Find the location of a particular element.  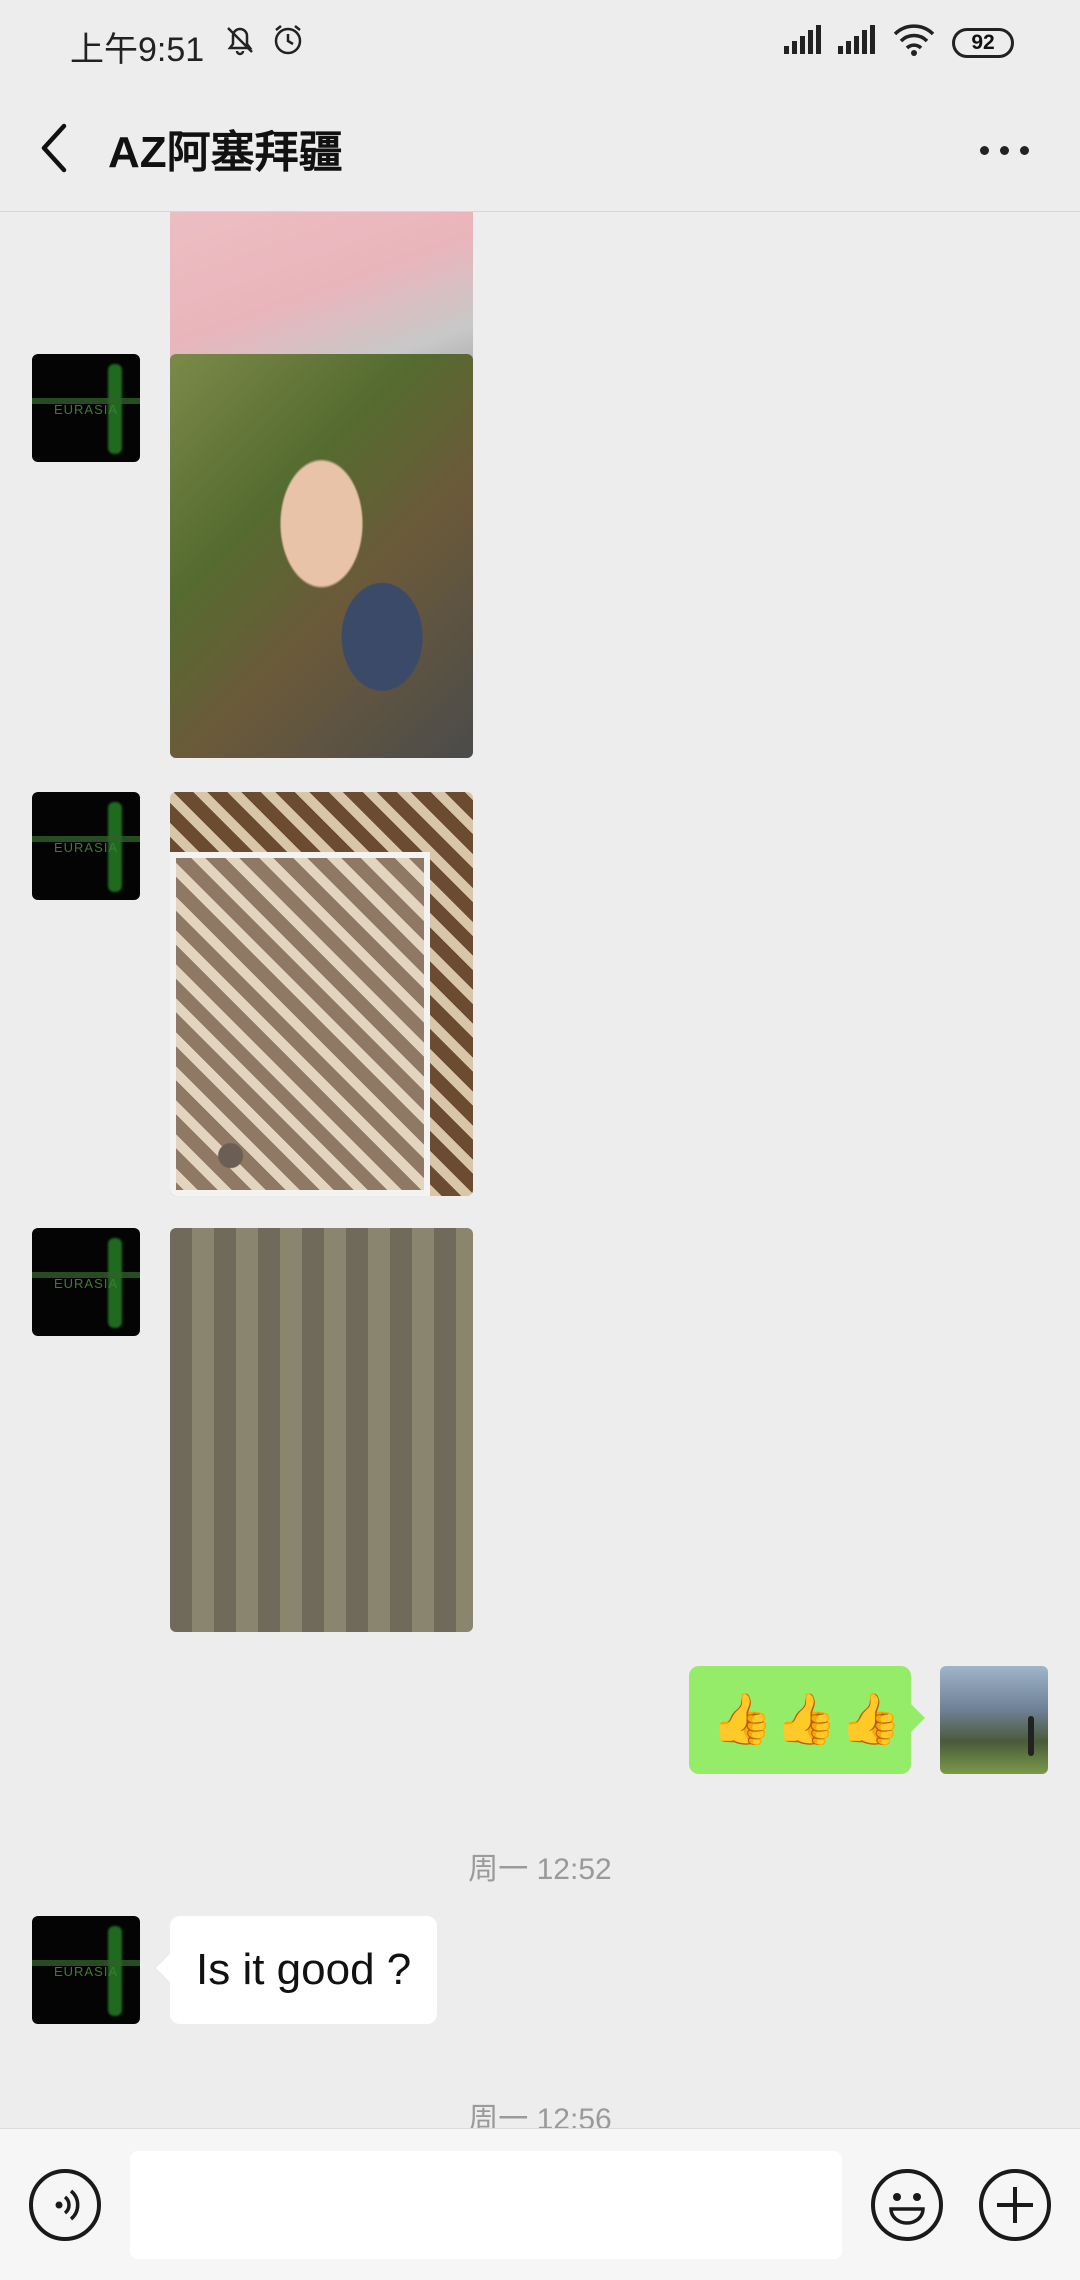

my-avatar is located at coordinates (994, 1720).